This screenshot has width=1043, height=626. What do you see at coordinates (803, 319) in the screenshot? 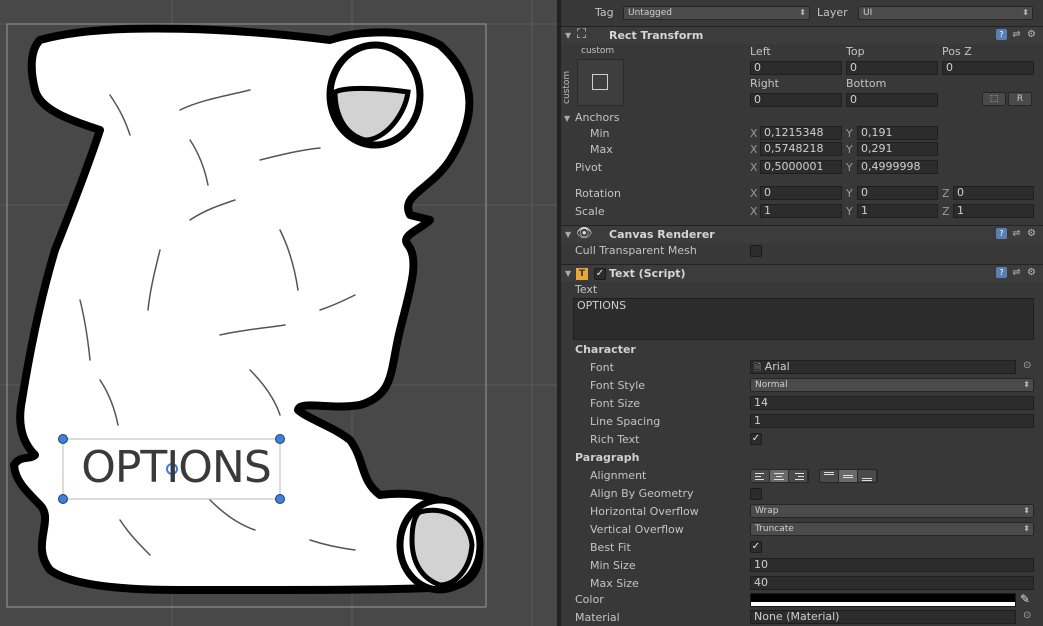
I see `text-area: OPTIONS` at bounding box center [803, 319].